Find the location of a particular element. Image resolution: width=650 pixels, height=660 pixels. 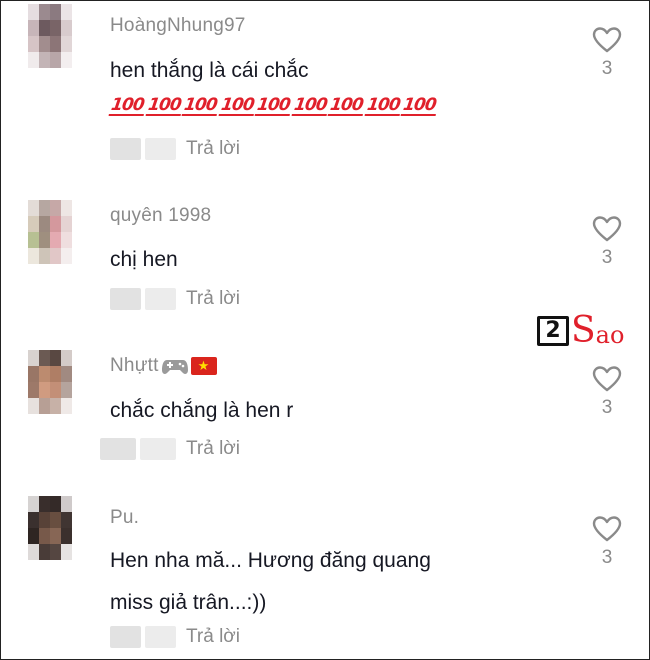

brand-watermark-logo: 2 S ao is located at coordinates (580, 331).